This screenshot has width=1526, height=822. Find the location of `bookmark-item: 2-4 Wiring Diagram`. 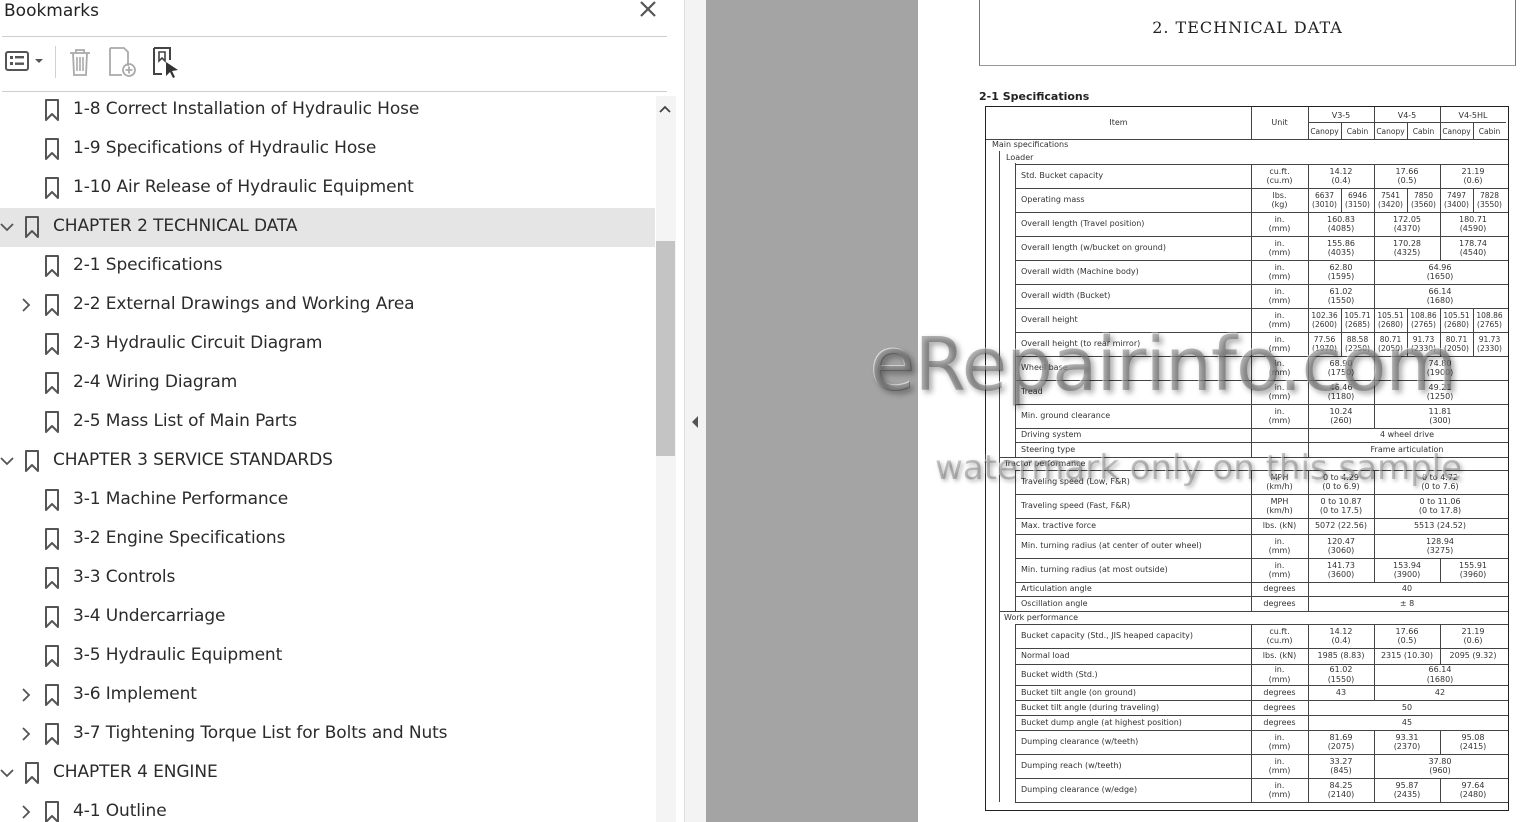

bookmark-item: 2-4 Wiring Diagram is located at coordinates (327, 383).